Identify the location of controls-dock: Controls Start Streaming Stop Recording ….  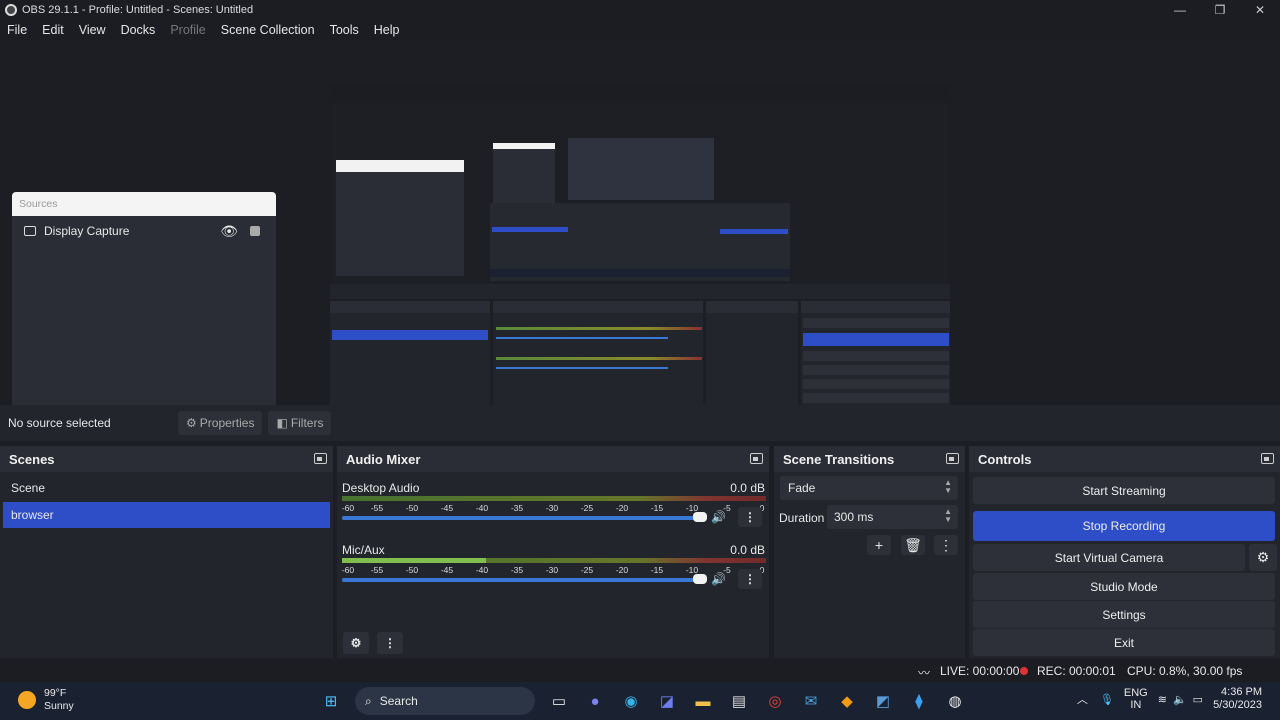
(1124, 552).